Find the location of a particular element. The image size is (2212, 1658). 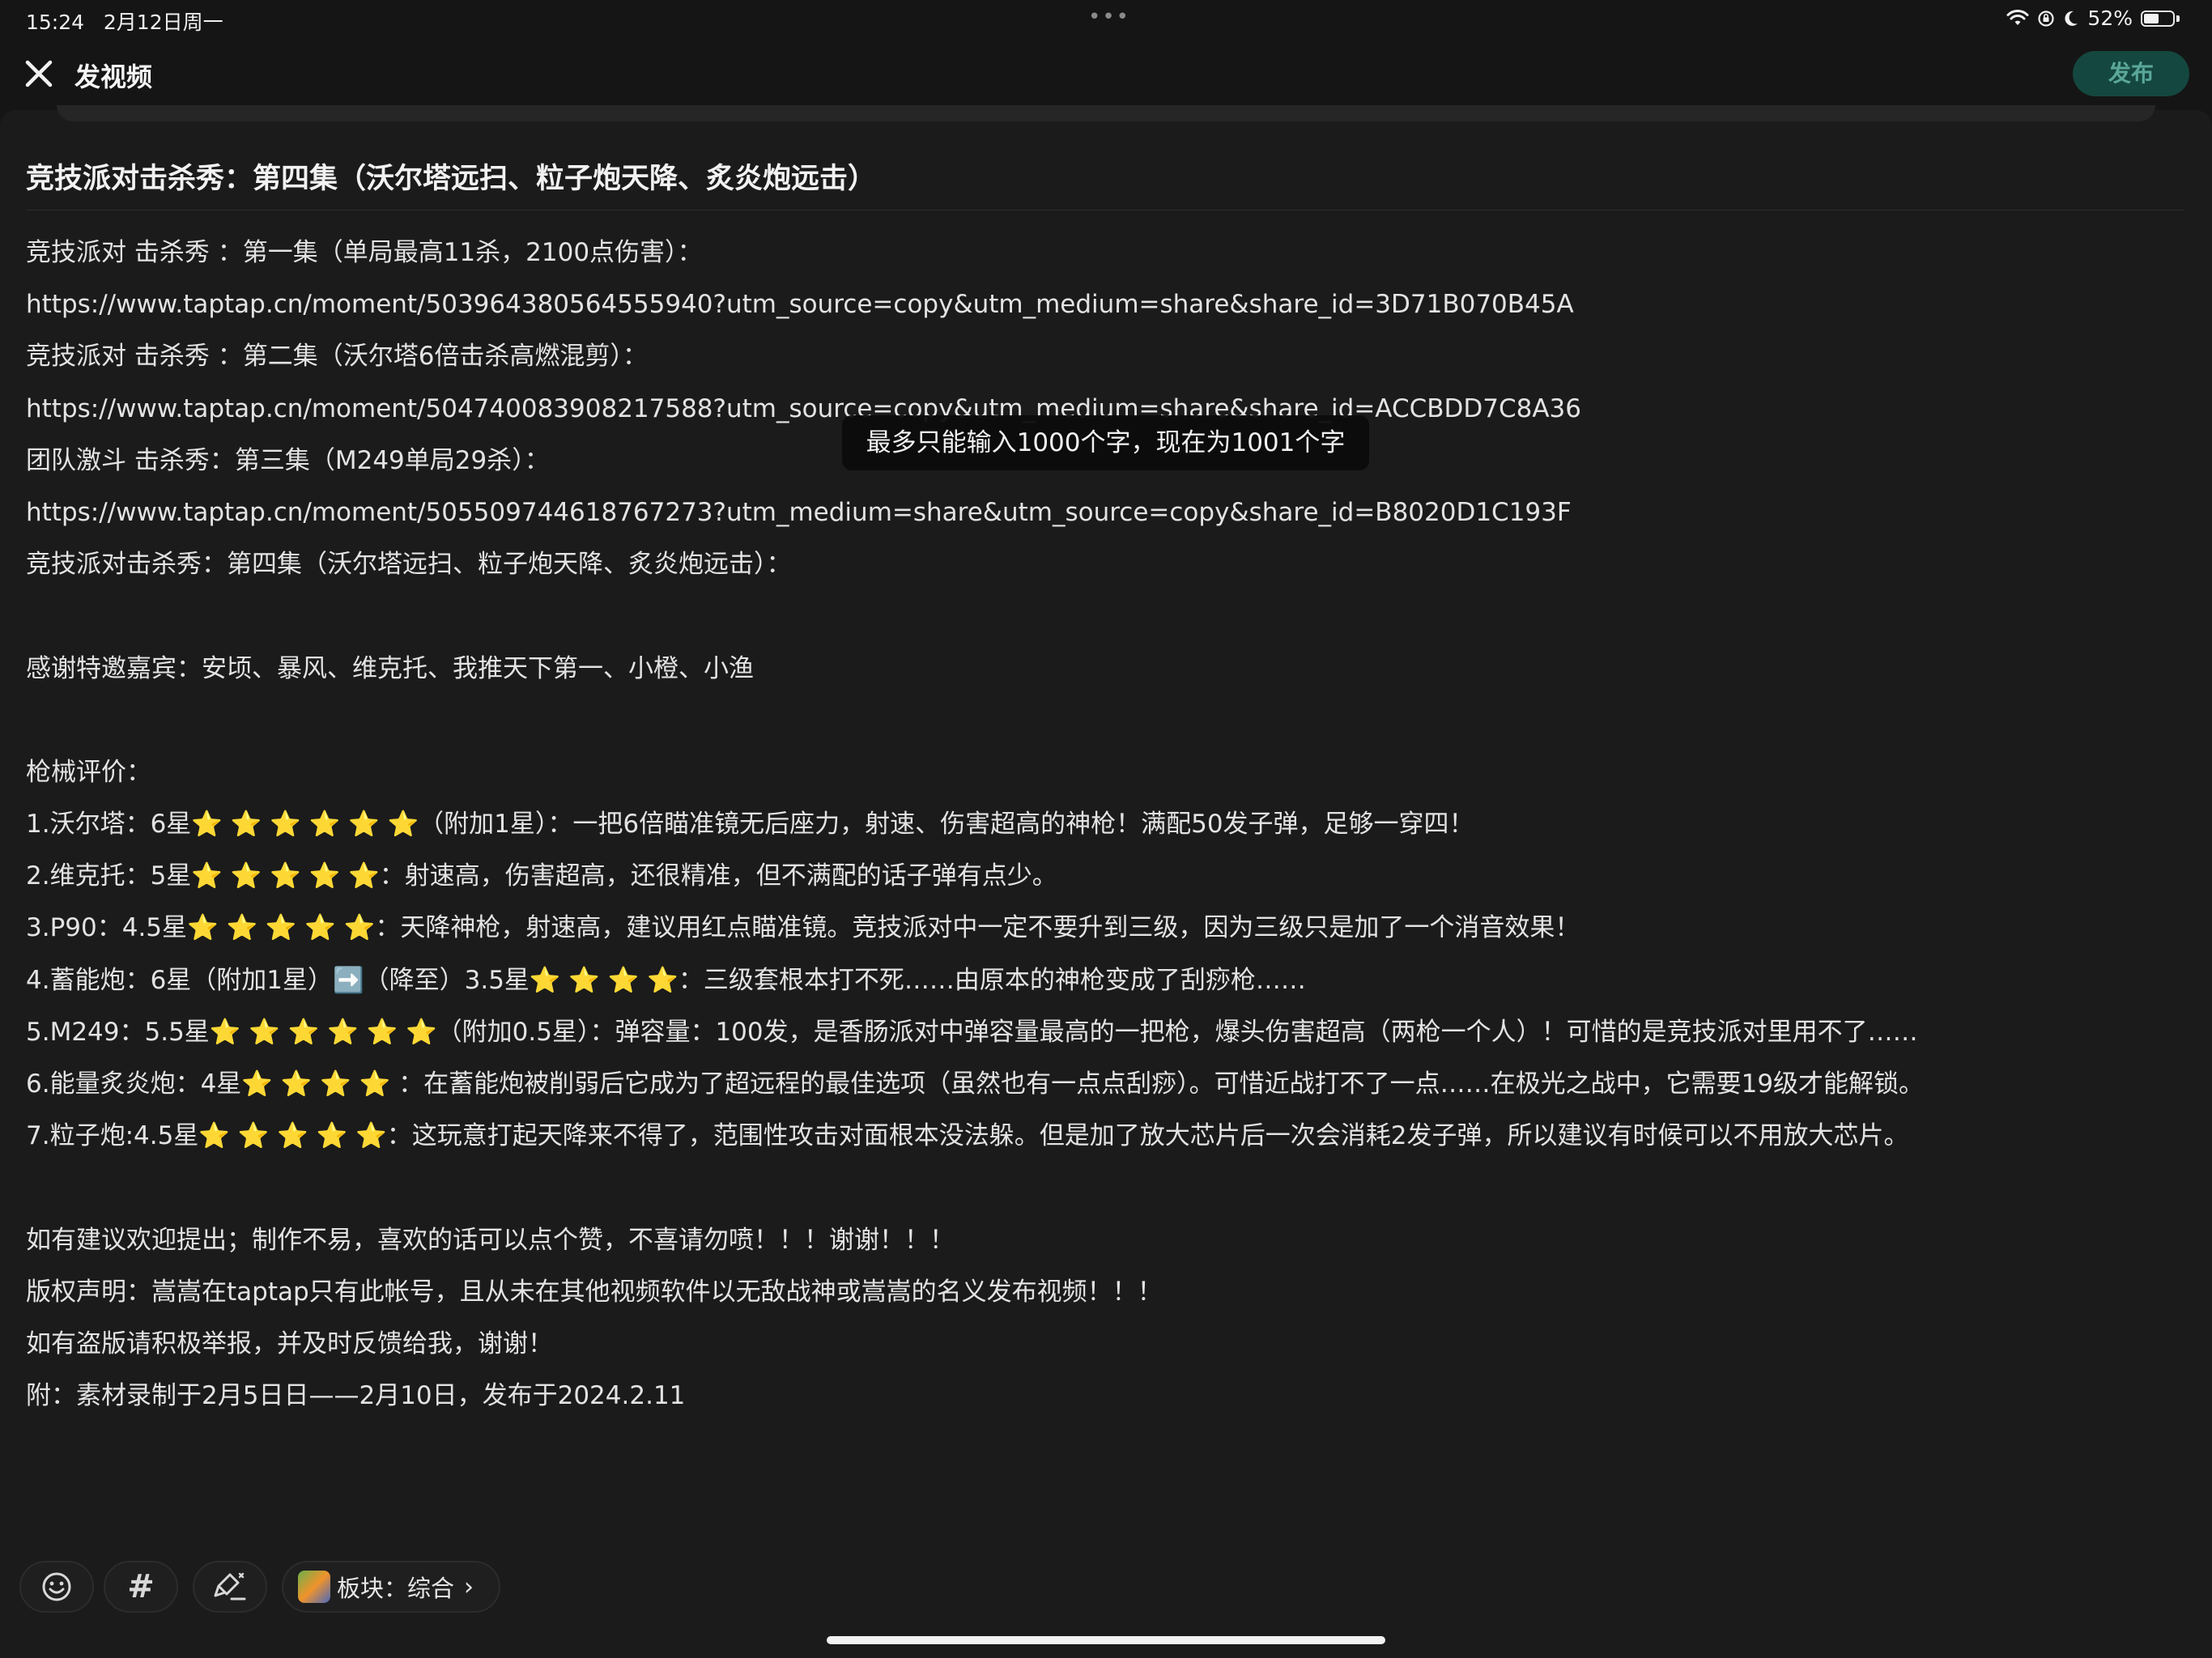

multitasking-dots: ••• is located at coordinates (1109, 17).